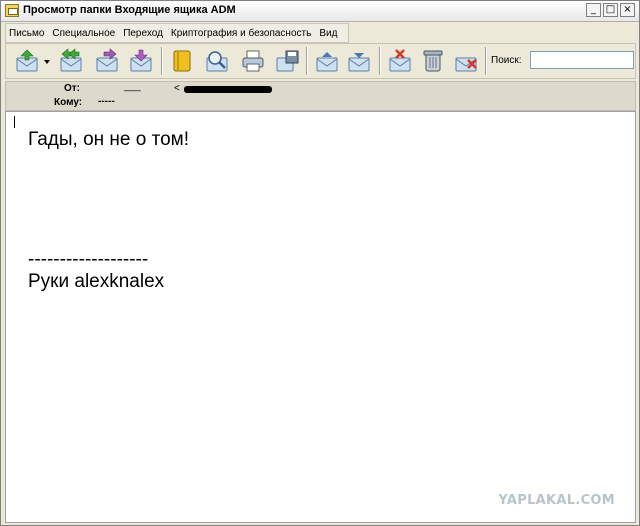 The width and height of the screenshot is (640, 526). I want to click on window-controls: _ □ ×, so click(610, 10).